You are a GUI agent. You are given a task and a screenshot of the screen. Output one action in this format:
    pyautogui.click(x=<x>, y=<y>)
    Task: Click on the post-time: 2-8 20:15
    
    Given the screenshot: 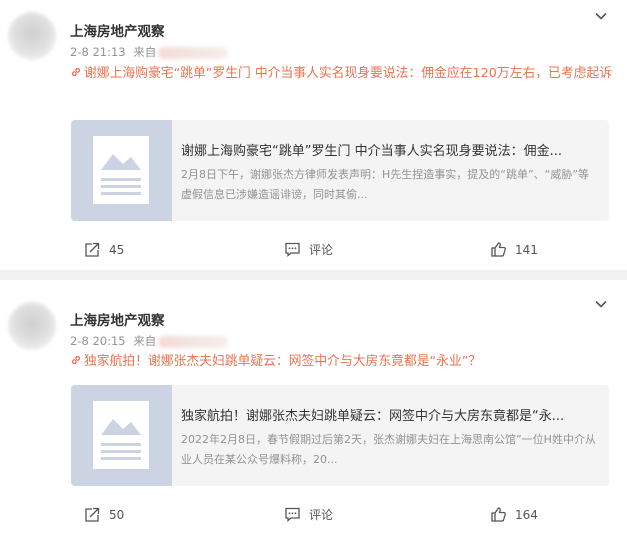 What is the action you would take?
    pyautogui.click(x=98, y=341)
    